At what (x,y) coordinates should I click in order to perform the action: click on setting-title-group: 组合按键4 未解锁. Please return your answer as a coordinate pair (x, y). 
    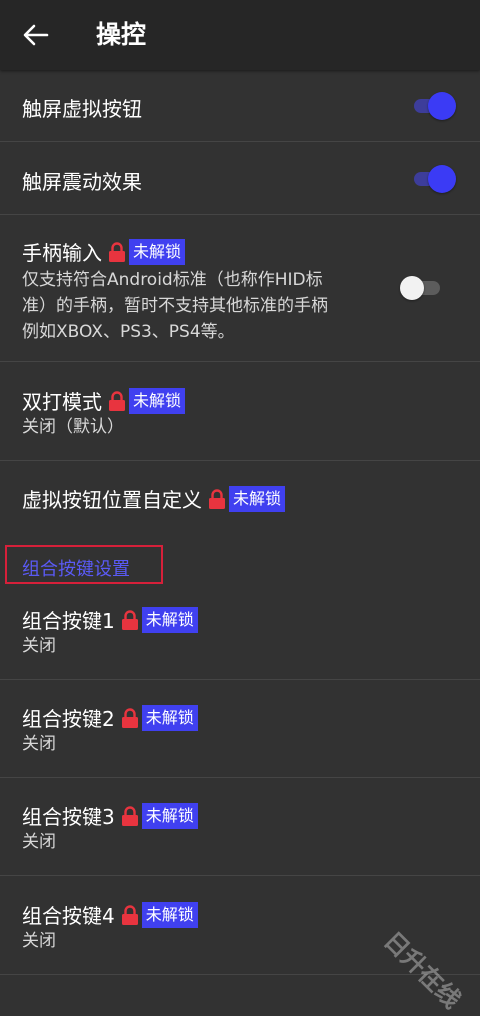
    Looking at the image, I should click on (110, 914).